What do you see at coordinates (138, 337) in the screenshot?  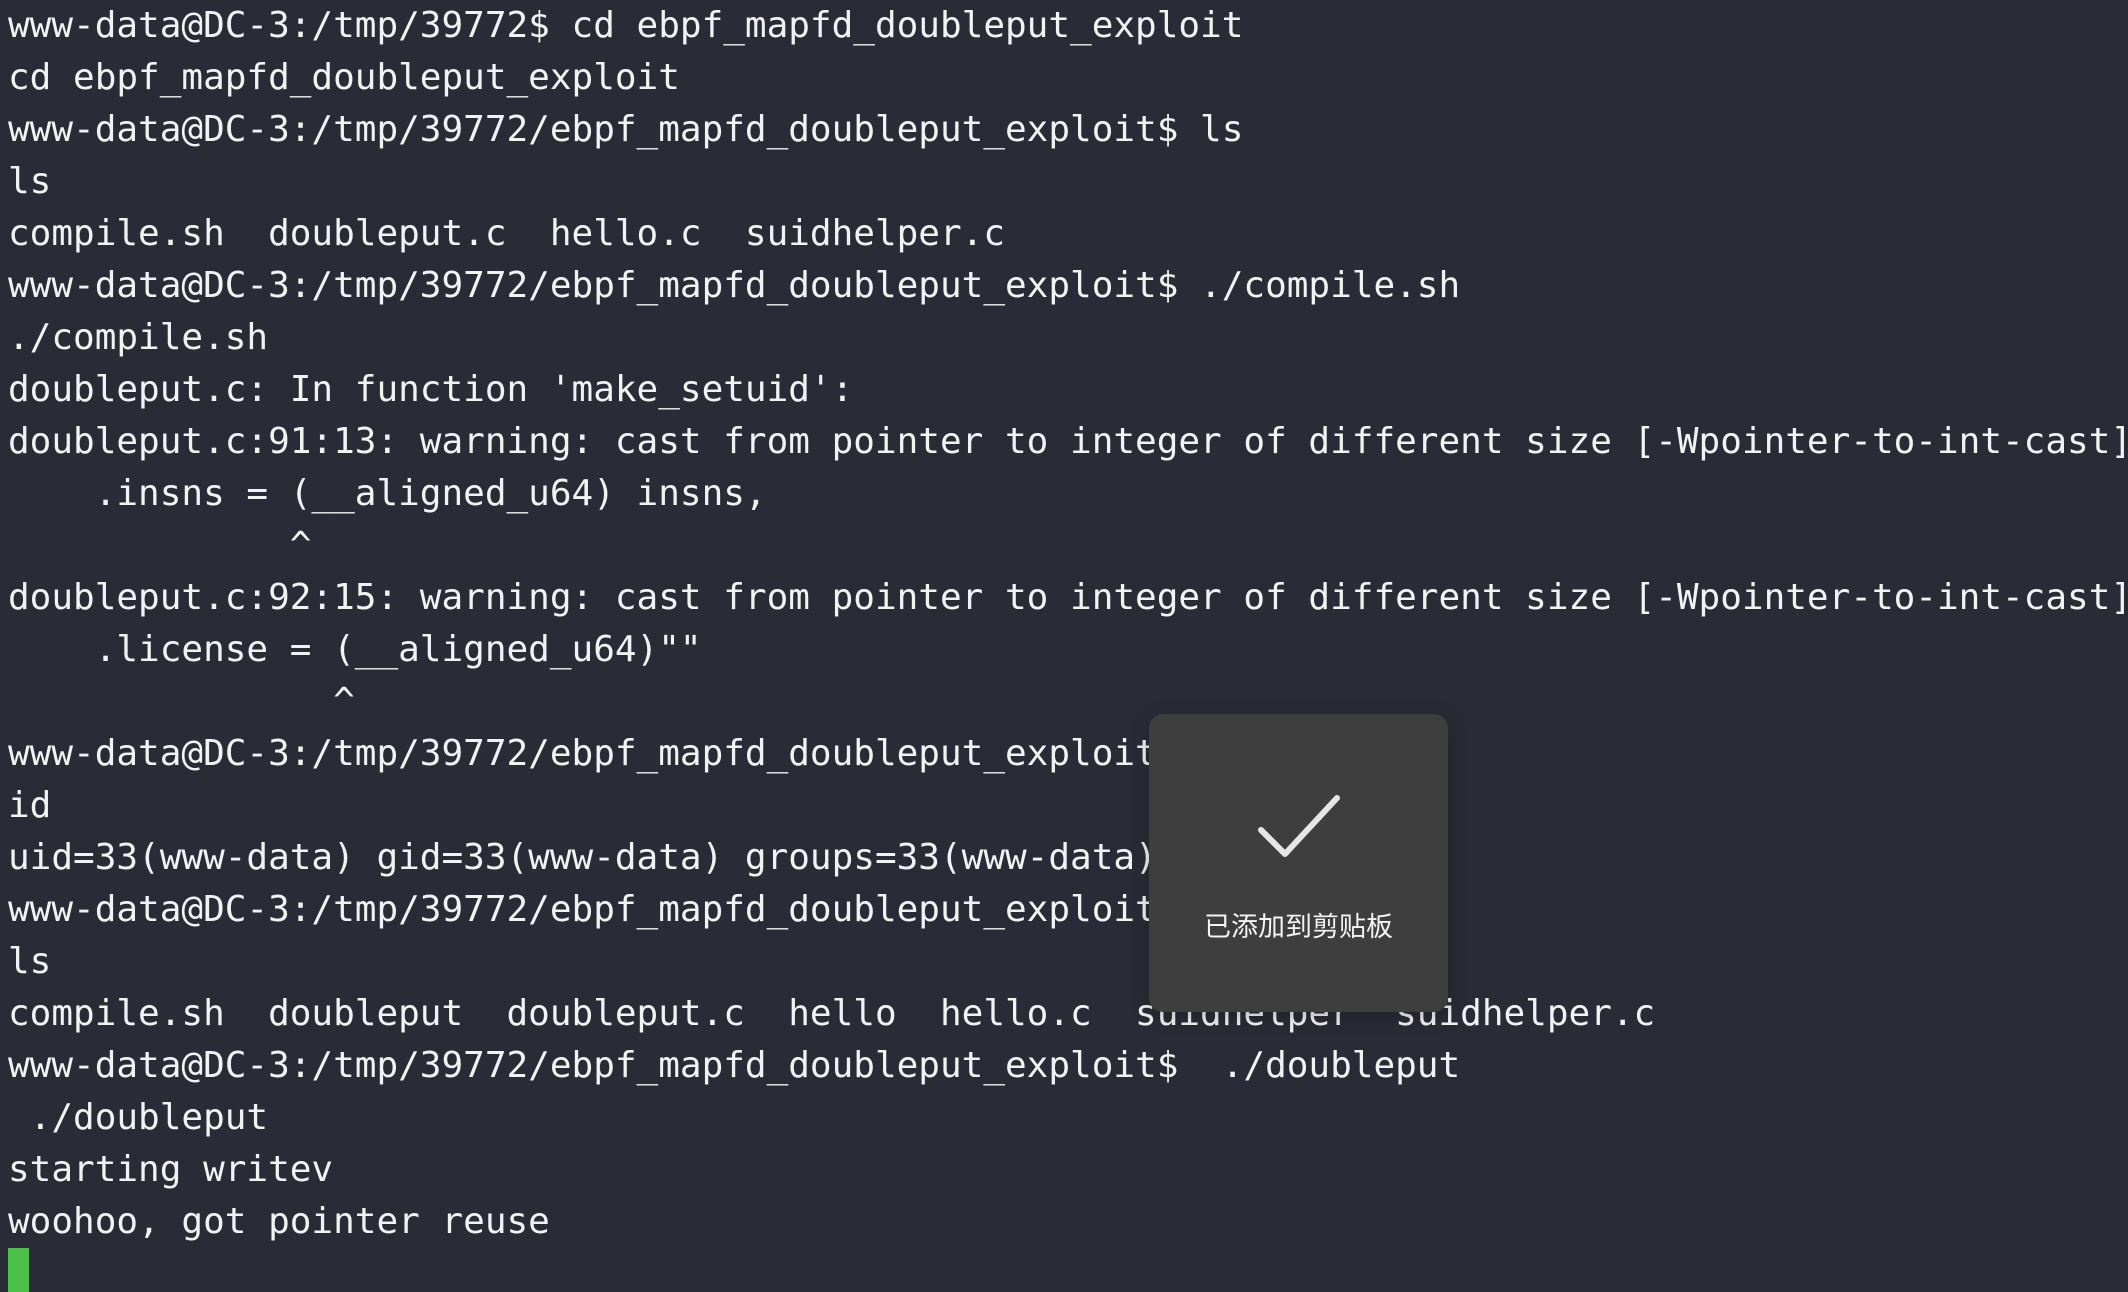 I see `terminal-line: ./compile.sh` at bounding box center [138, 337].